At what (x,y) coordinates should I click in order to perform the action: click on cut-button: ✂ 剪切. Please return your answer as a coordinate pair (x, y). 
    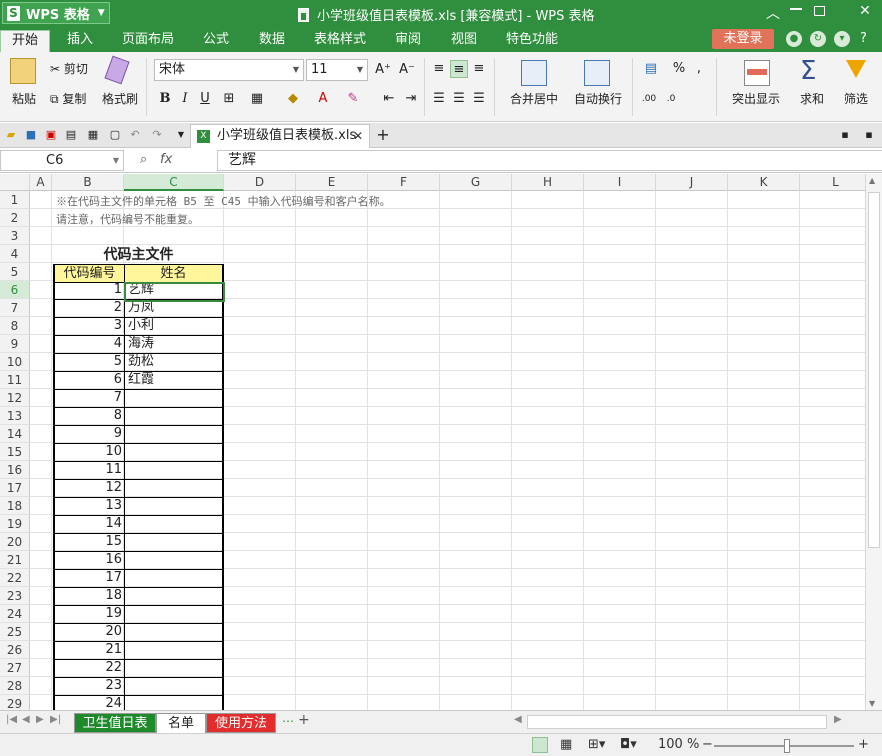
    Looking at the image, I should click on (75, 68).